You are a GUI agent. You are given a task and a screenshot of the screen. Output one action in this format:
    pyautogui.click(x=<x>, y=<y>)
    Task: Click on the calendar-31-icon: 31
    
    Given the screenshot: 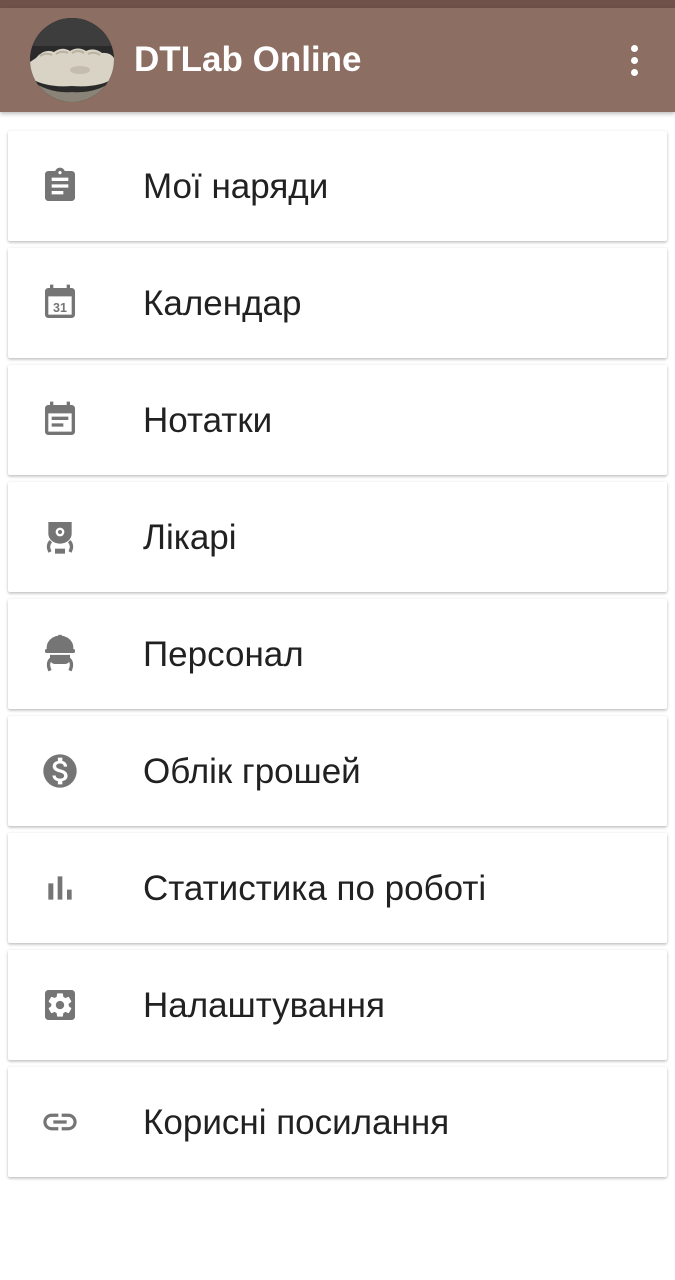 What is the action you would take?
    pyautogui.click(x=60, y=303)
    